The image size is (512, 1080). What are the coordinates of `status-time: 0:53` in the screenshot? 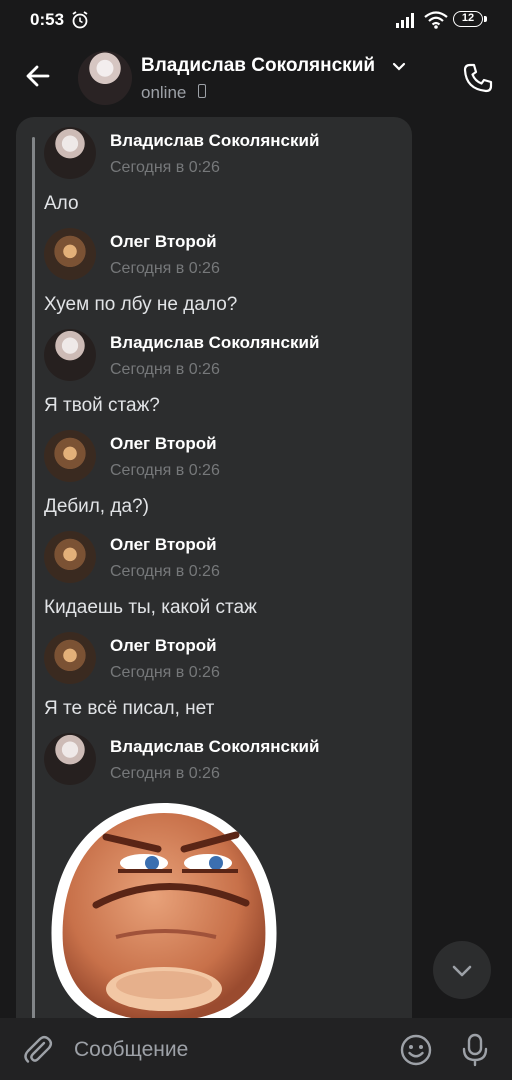 It's located at (47, 19).